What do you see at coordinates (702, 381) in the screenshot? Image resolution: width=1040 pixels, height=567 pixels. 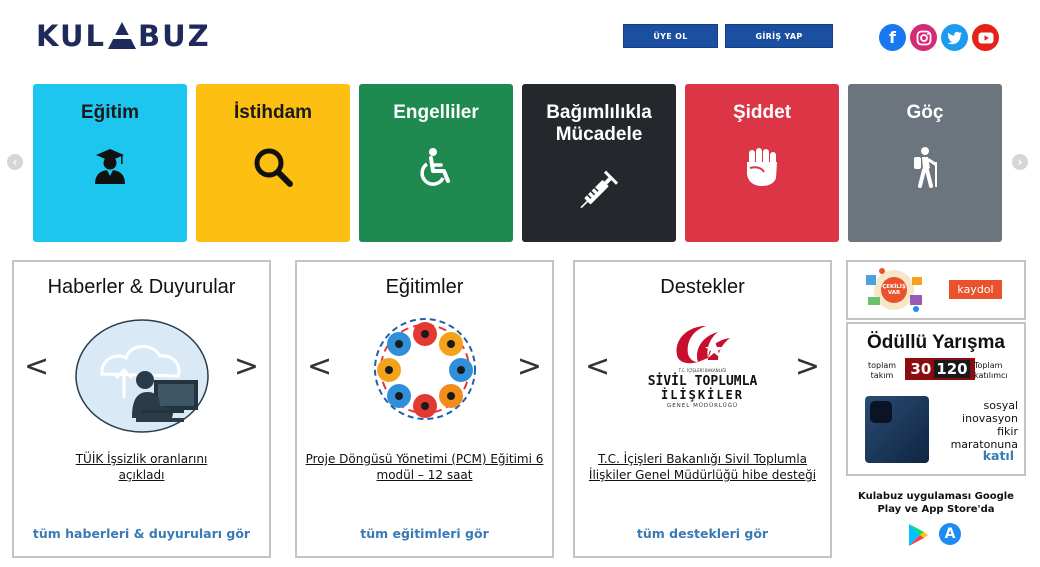 I see `stk-logo-line1: SİVİL TOPLUMLA` at bounding box center [702, 381].